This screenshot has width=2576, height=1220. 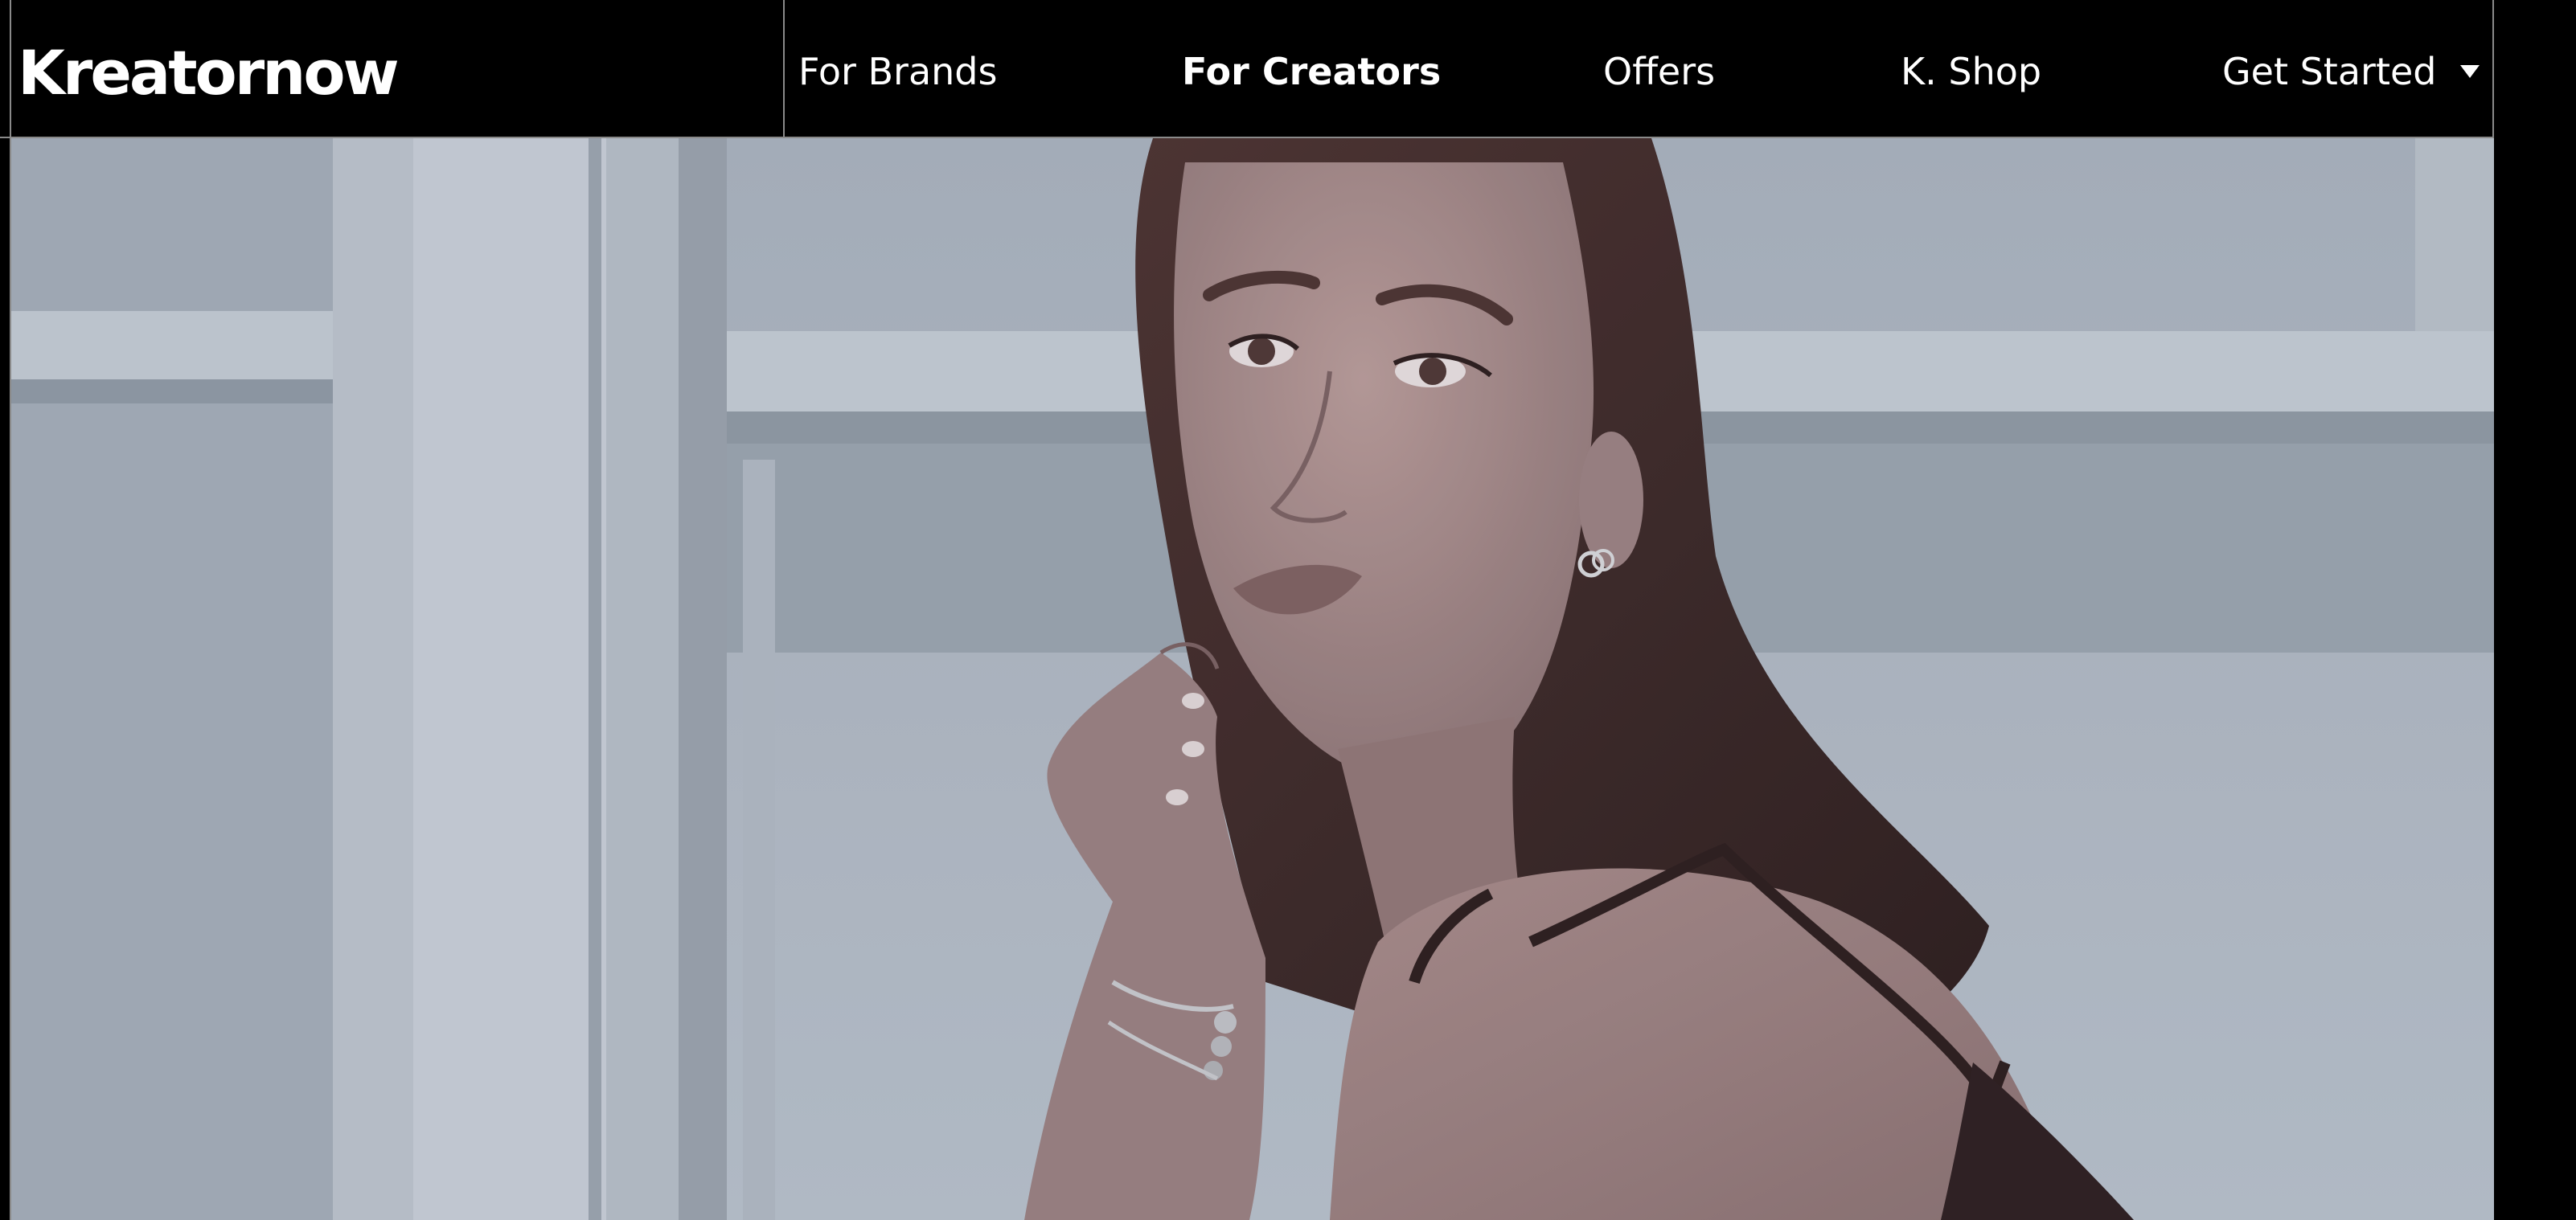 What do you see at coordinates (2535, 679) in the screenshot?
I see `right-rail` at bounding box center [2535, 679].